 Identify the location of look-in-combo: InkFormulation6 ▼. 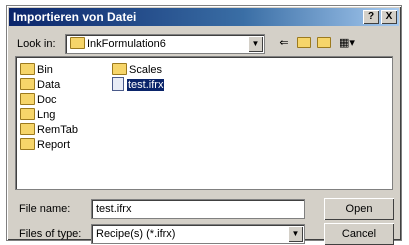
(165, 44).